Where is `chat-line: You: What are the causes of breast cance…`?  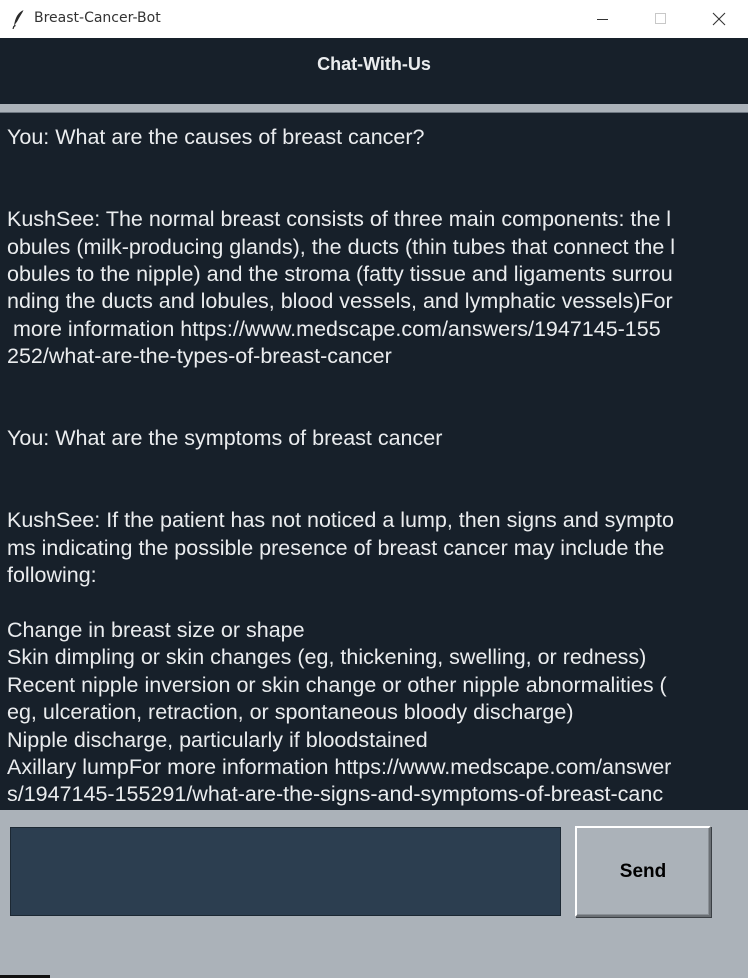 chat-line: You: What are the causes of breast cance… is located at coordinates (216, 137).